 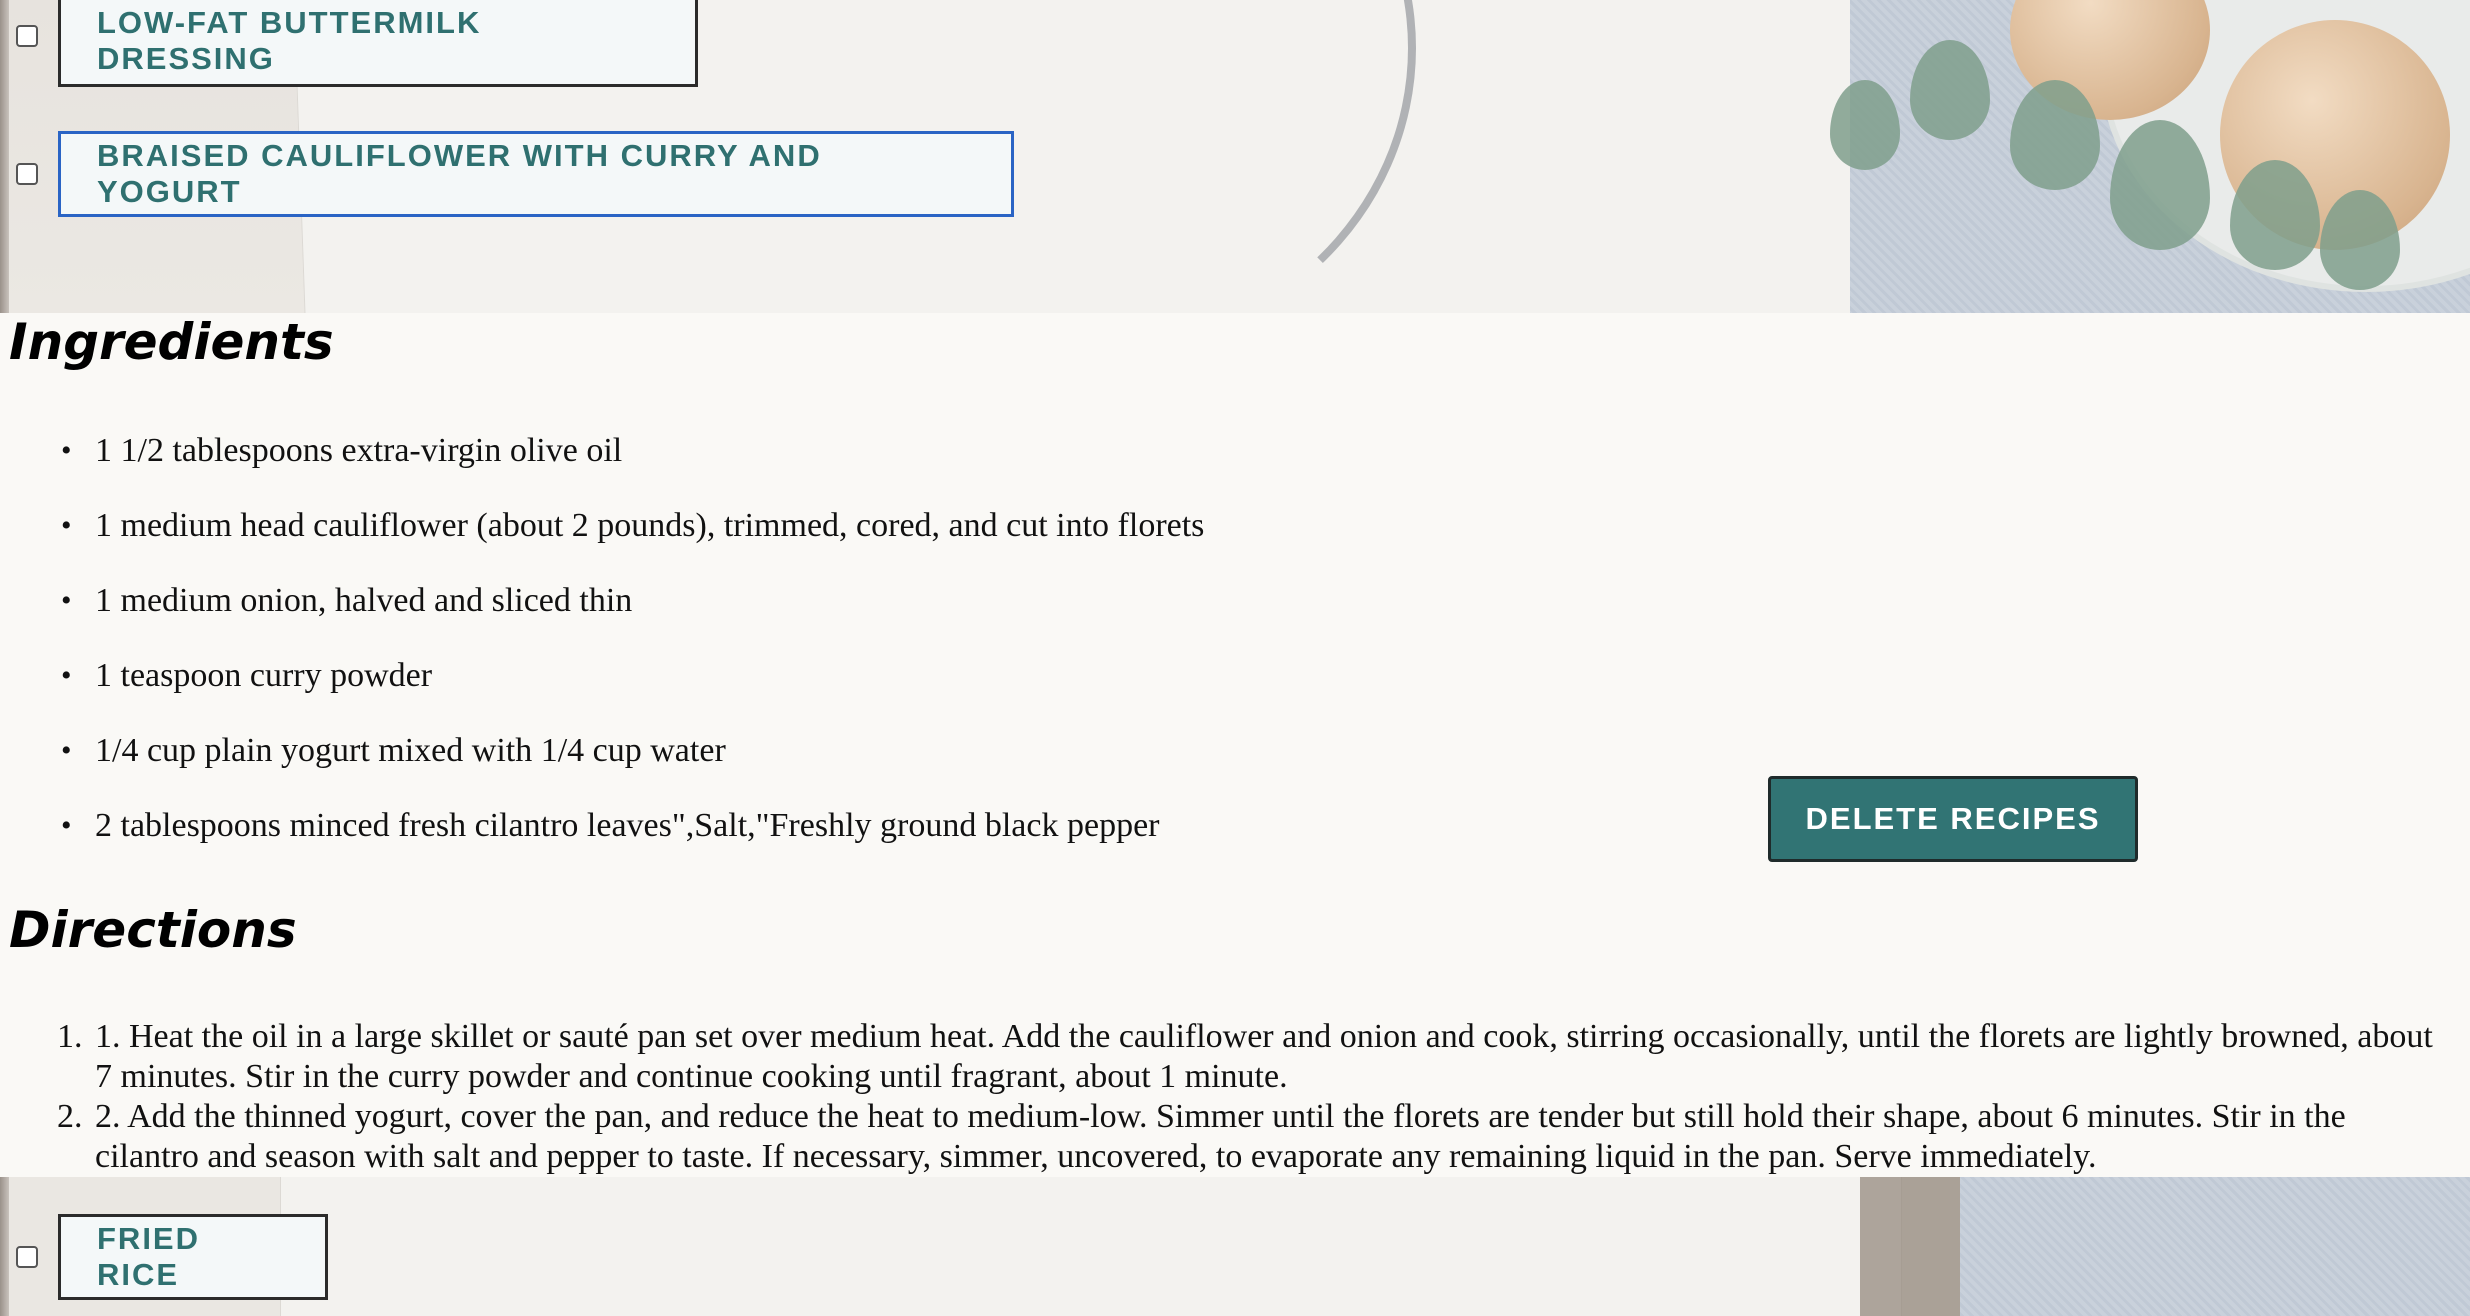 What do you see at coordinates (378, 43) in the screenshot?
I see `recipe-button-low-fat-buttermilk-dressing: LOW-FAT BUTTERMILK DRESSING` at bounding box center [378, 43].